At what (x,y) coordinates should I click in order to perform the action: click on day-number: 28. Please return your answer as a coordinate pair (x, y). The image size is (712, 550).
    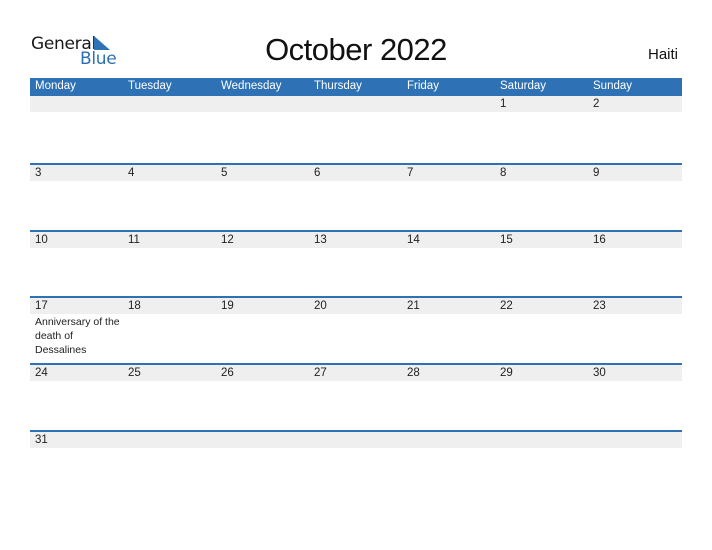
    Looking at the image, I should click on (413, 372).